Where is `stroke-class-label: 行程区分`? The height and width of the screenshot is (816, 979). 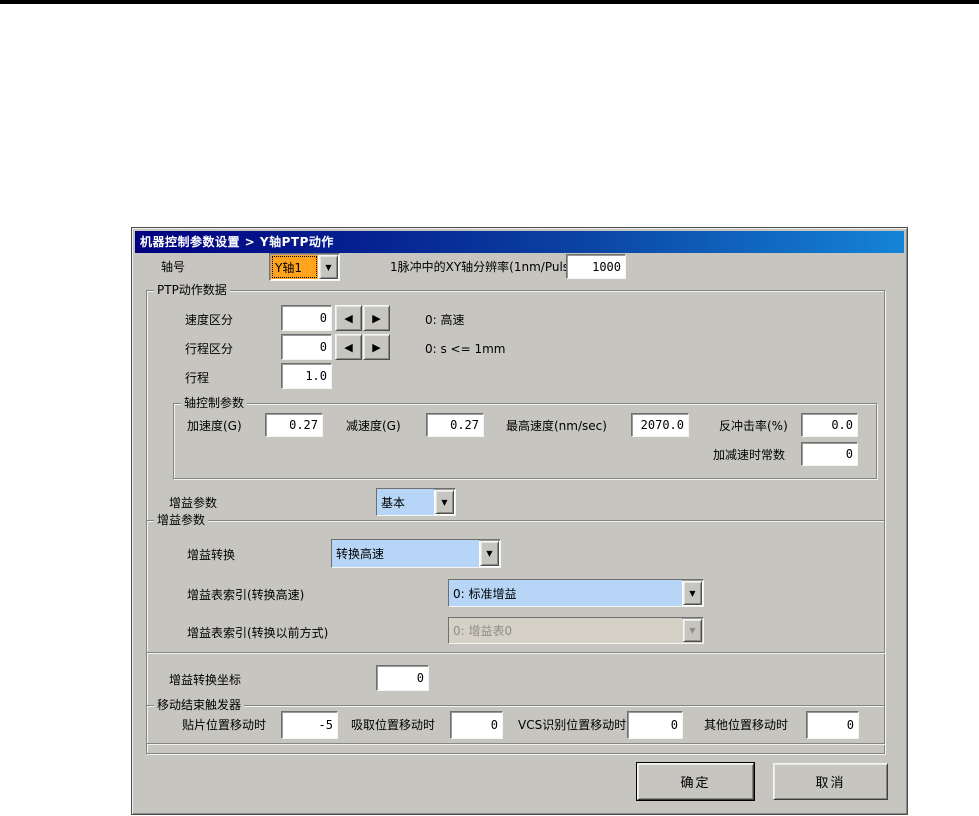
stroke-class-label: 行程区分 is located at coordinates (209, 349).